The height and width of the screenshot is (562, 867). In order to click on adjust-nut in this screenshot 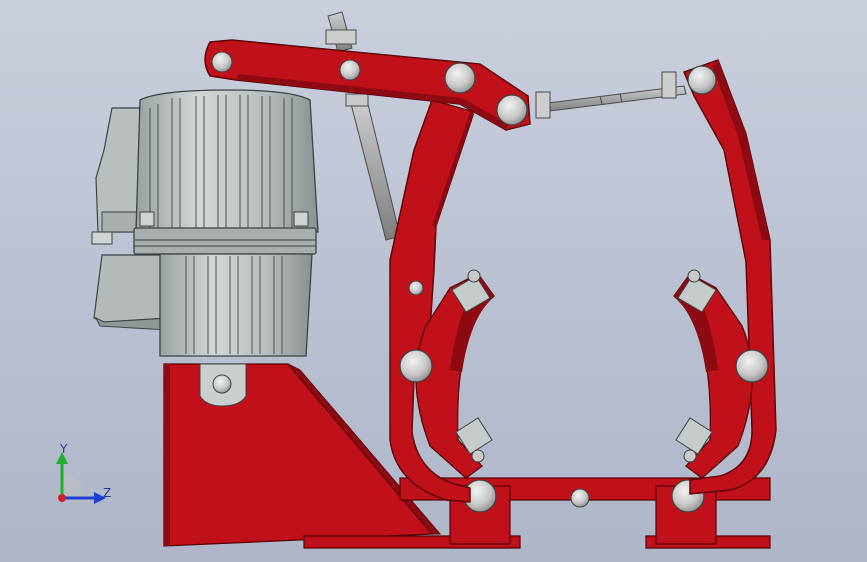, I will do `click(341, 37)`.